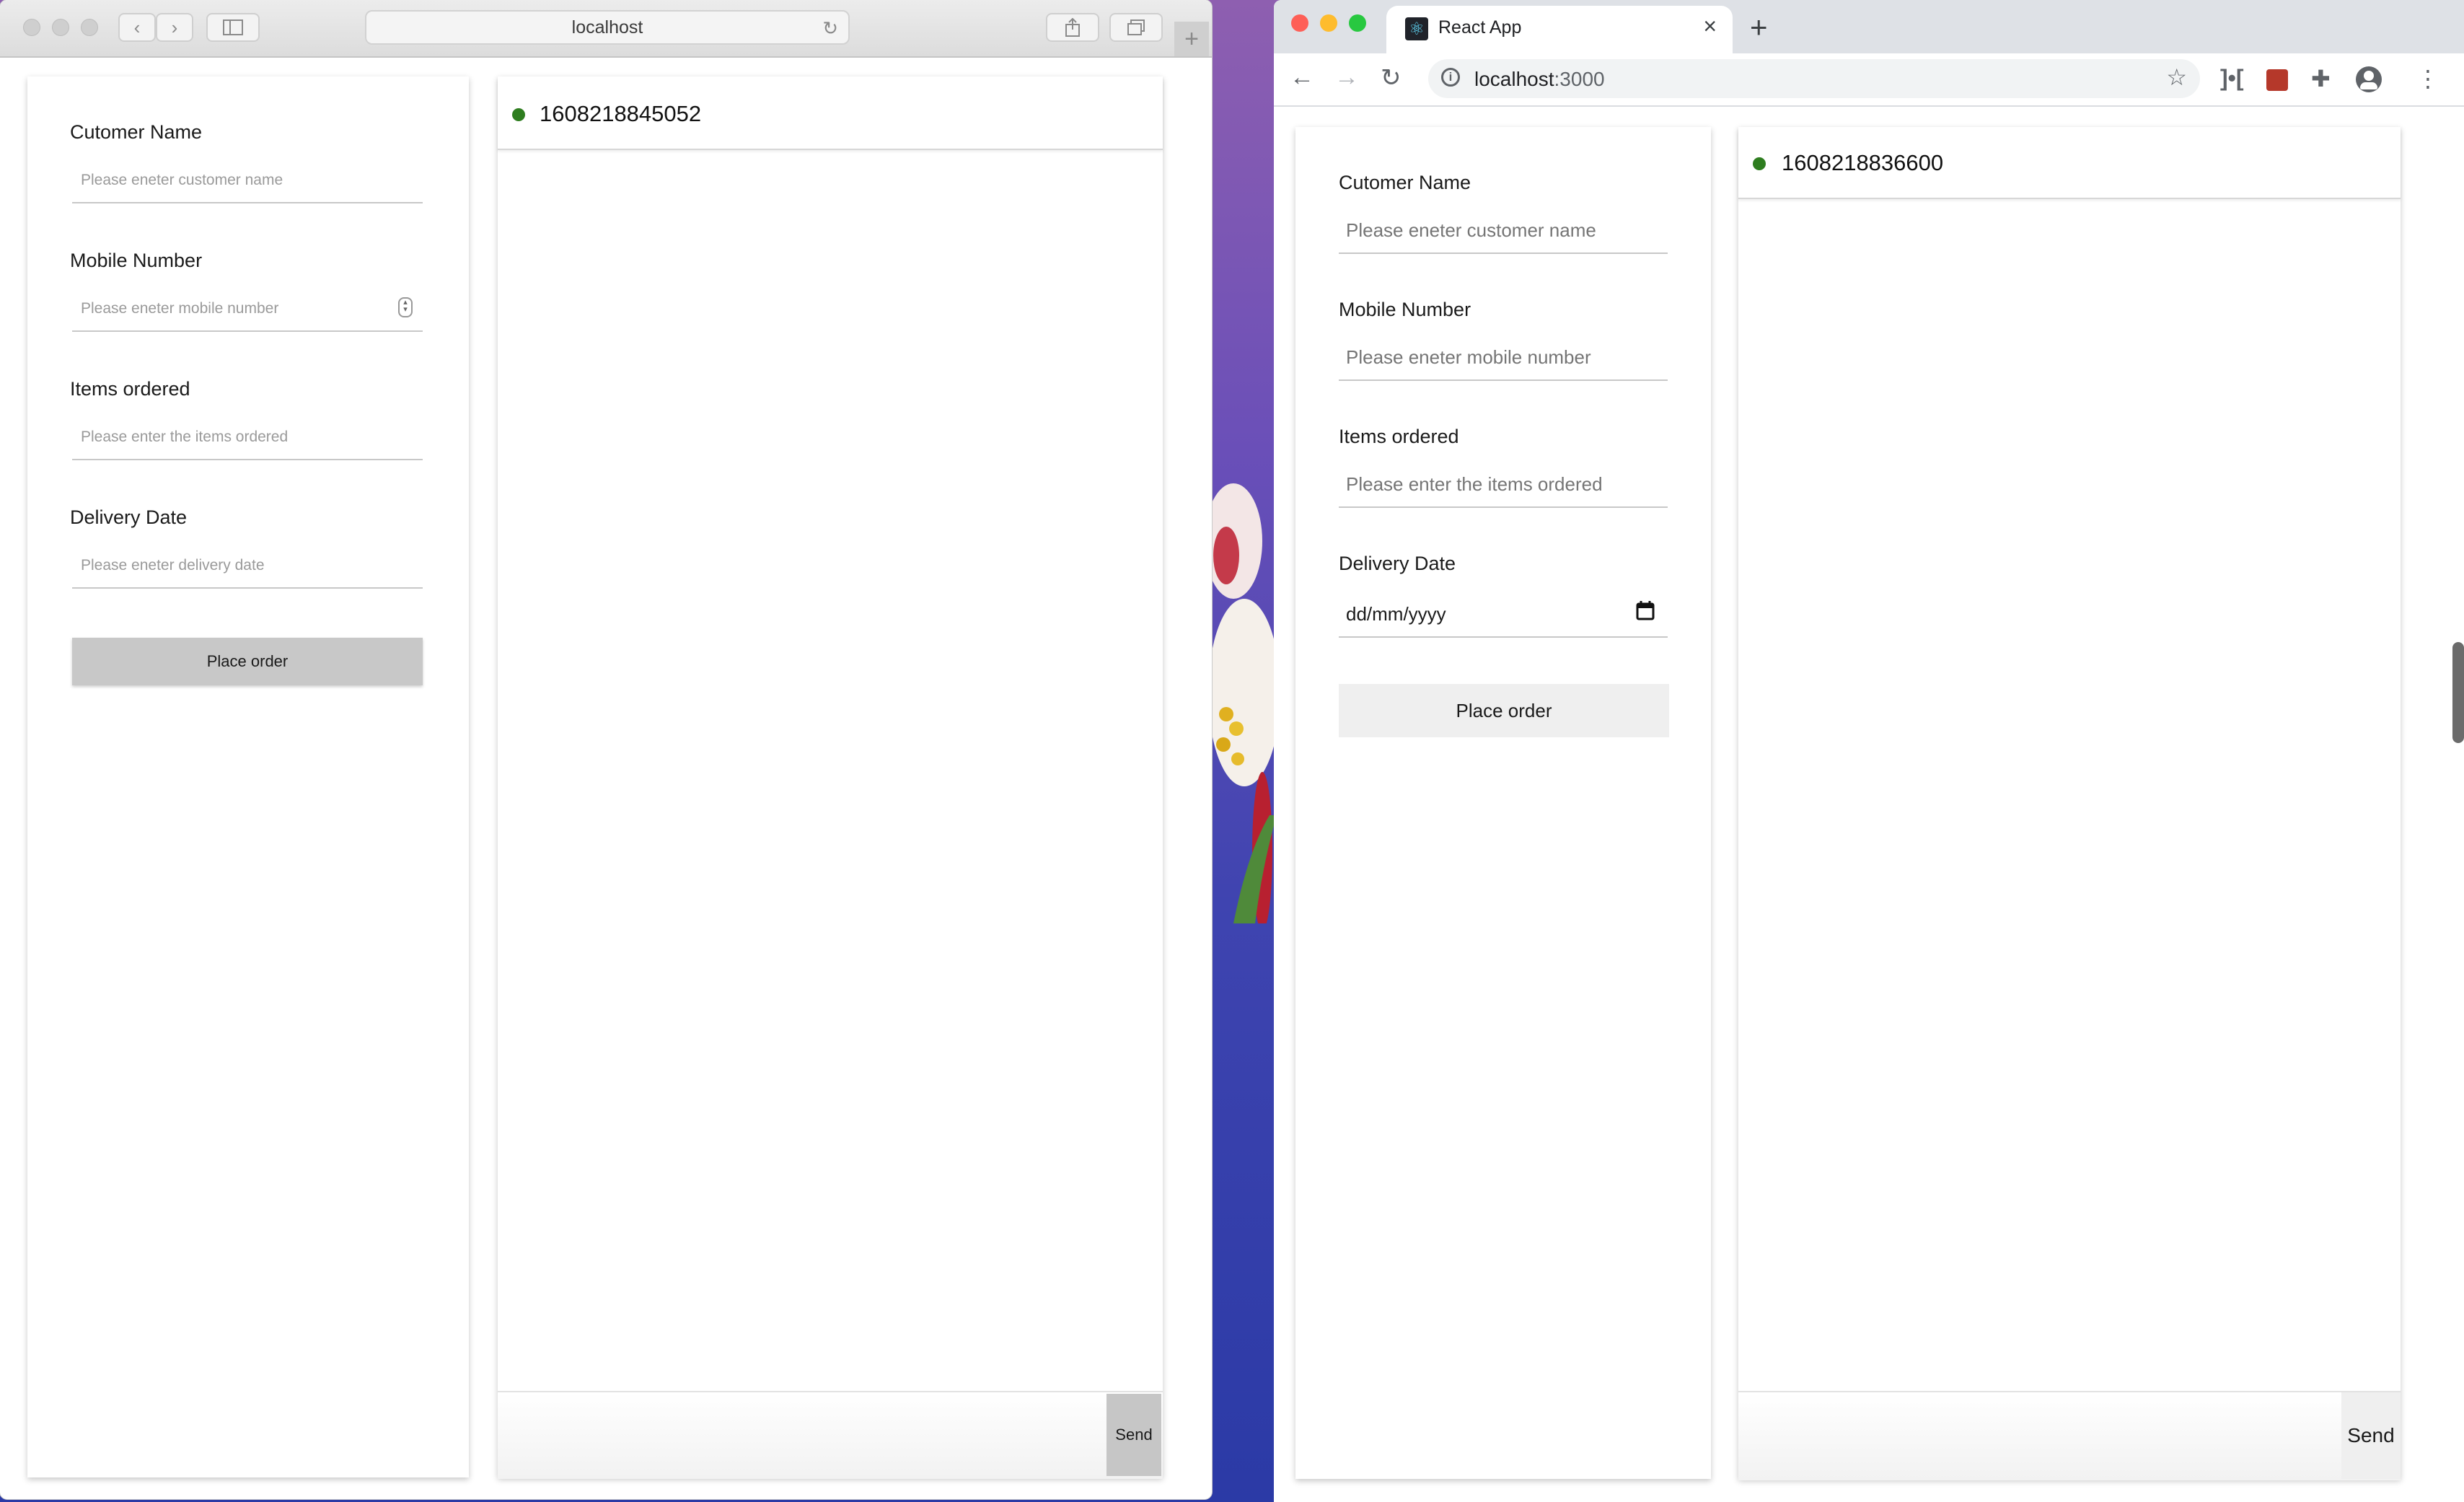 The width and height of the screenshot is (2464, 1502). Describe the element at coordinates (180, 308) in the screenshot. I see `mobile-number-placeholder: Please eneter mobile number` at that location.